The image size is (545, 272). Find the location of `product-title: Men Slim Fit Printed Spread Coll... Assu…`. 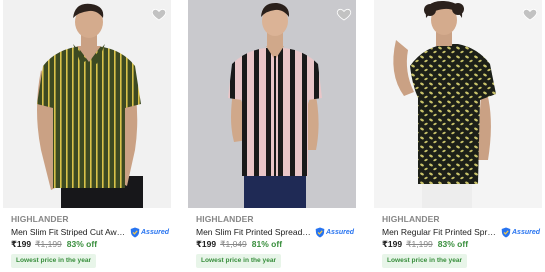

product-title: Men Slim Fit Printed Spread Coll... Assu… is located at coordinates (276, 232).